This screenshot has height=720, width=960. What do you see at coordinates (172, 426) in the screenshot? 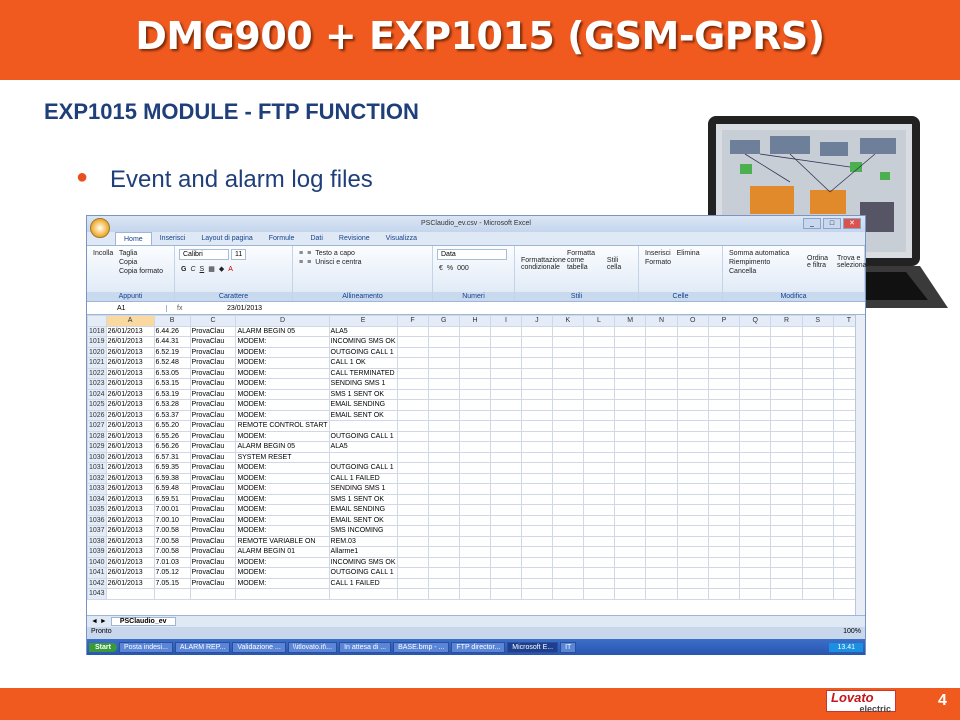
I see `cell: 6.55.20` at bounding box center [172, 426].